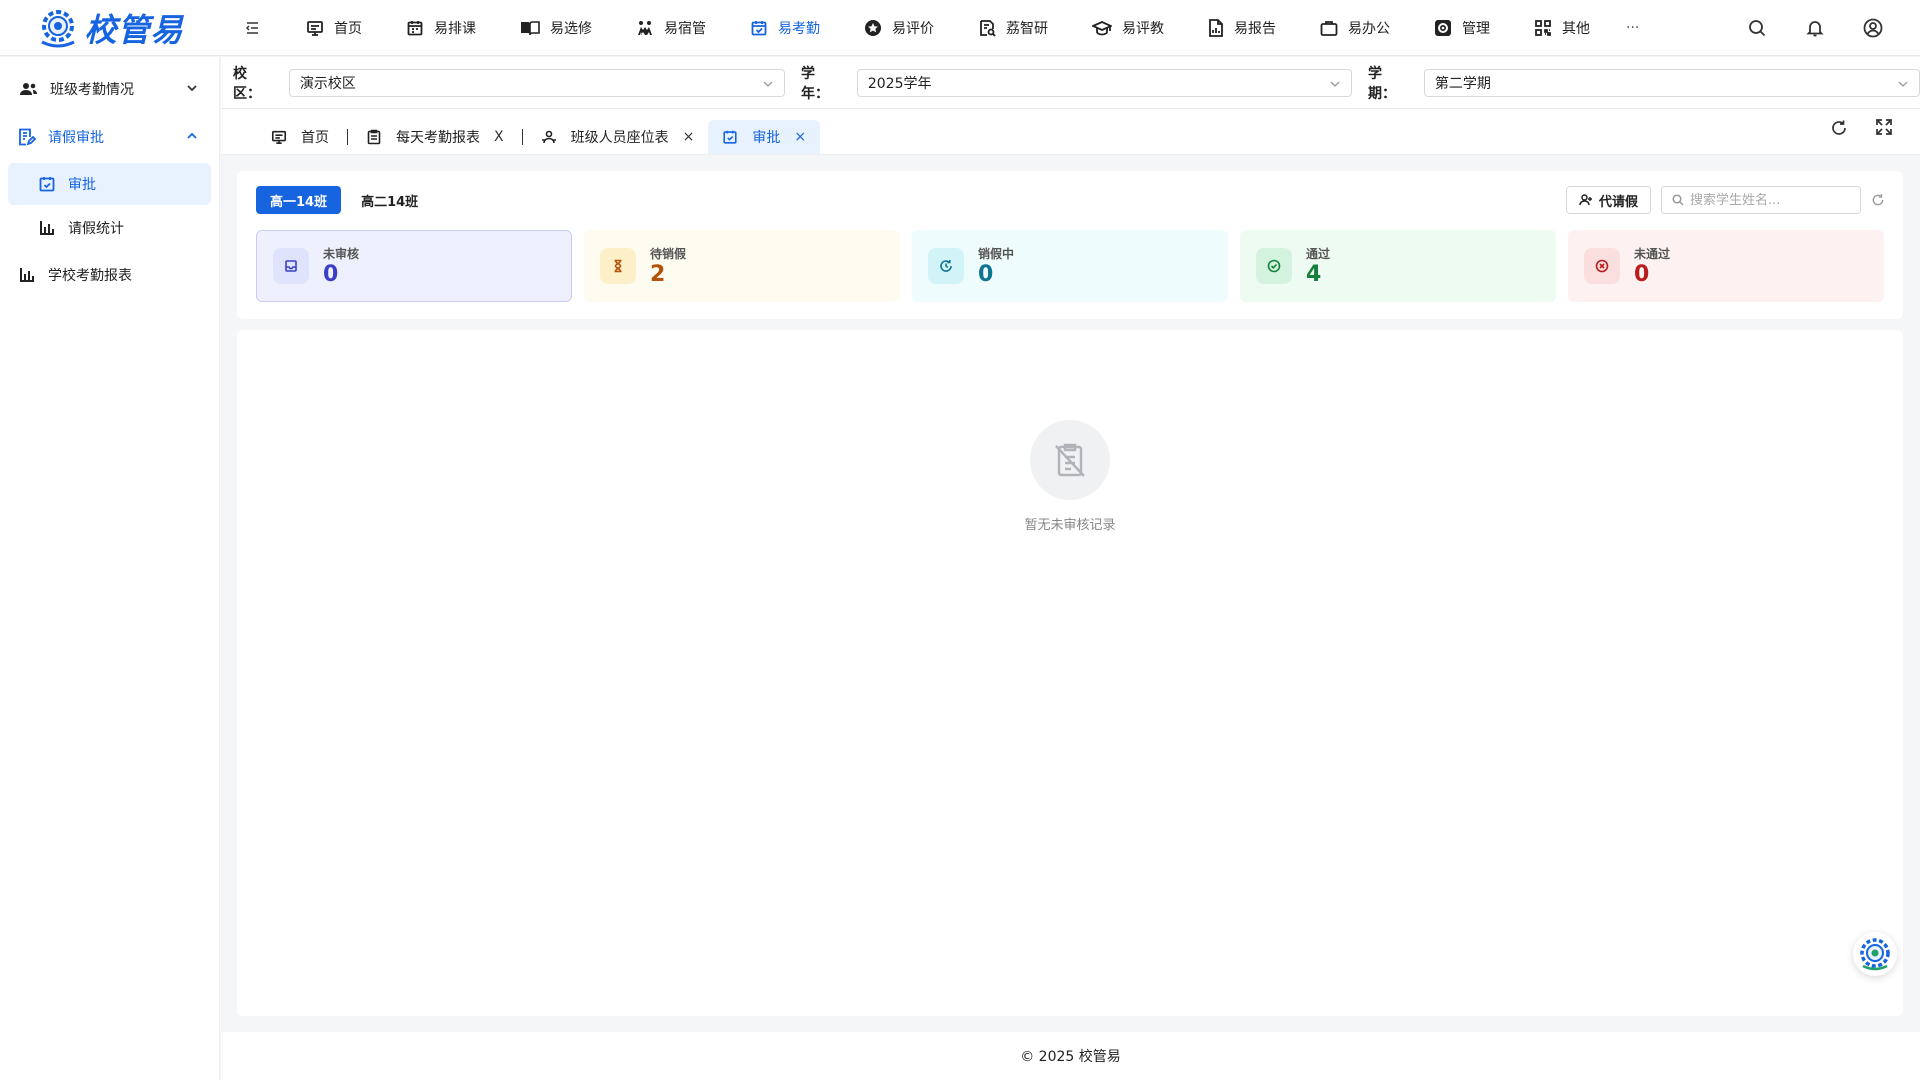  Describe the element at coordinates (1443, 27) in the screenshot. I see `settings-icon` at that location.